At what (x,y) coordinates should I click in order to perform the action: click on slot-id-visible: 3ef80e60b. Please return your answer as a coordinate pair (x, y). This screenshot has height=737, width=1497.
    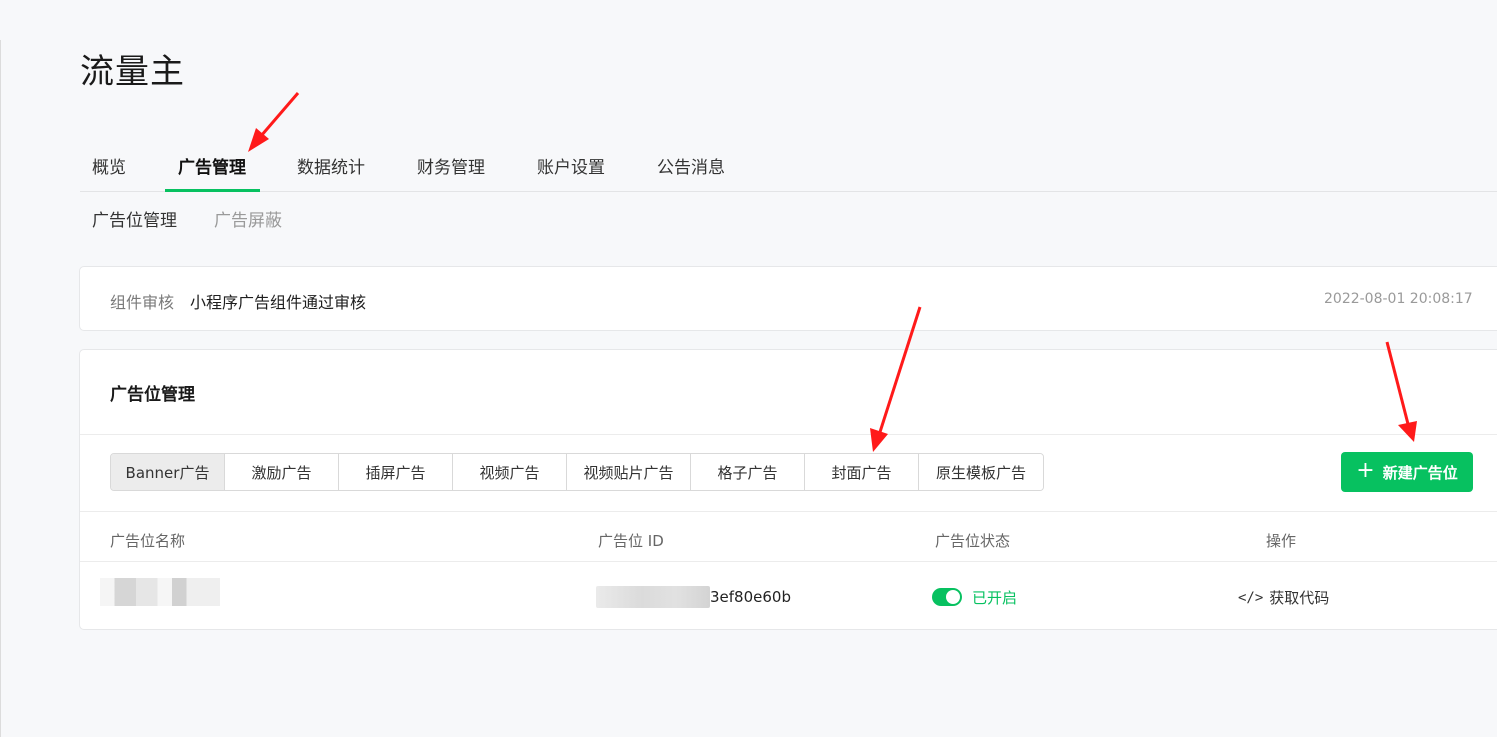
    Looking at the image, I should click on (750, 597).